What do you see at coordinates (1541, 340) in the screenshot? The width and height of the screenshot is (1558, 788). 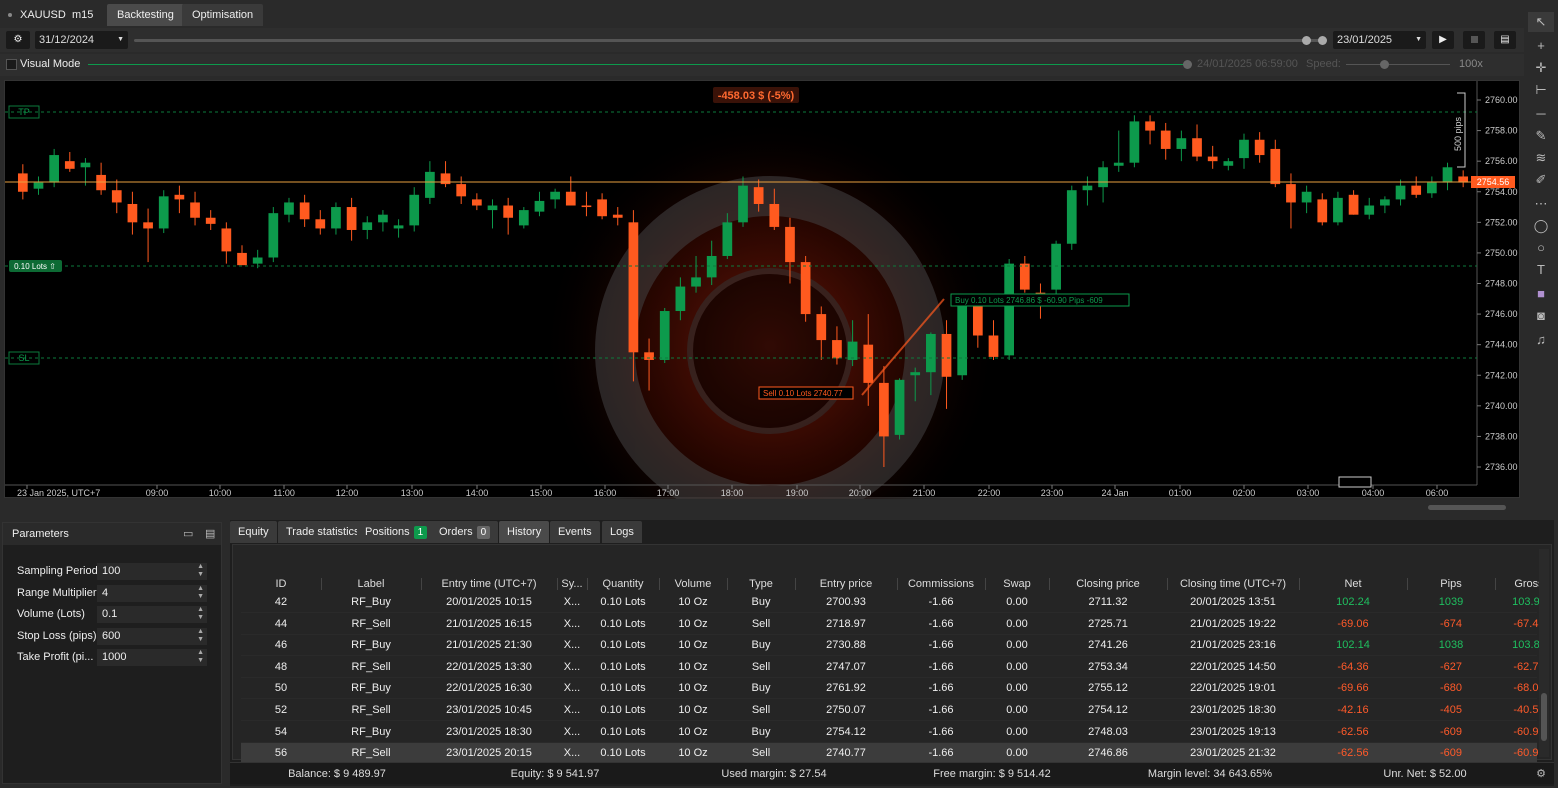 I see `bell-icon: ♫` at bounding box center [1541, 340].